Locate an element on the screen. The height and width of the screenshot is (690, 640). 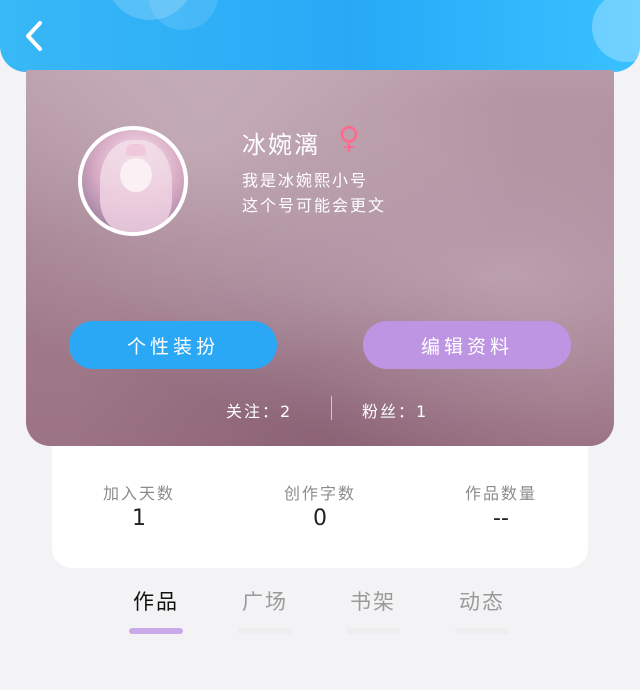
edit-profile-button: 编辑资料 is located at coordinates (467, 345).